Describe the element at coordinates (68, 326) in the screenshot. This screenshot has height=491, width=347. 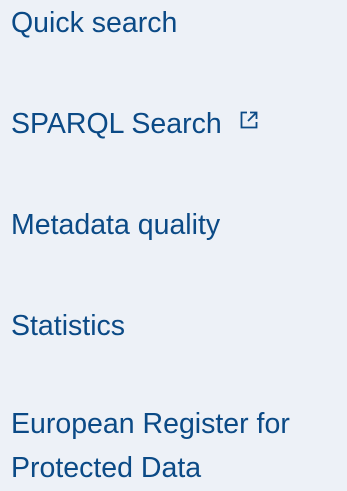
I see `statistics-link: Statistics` at that location.